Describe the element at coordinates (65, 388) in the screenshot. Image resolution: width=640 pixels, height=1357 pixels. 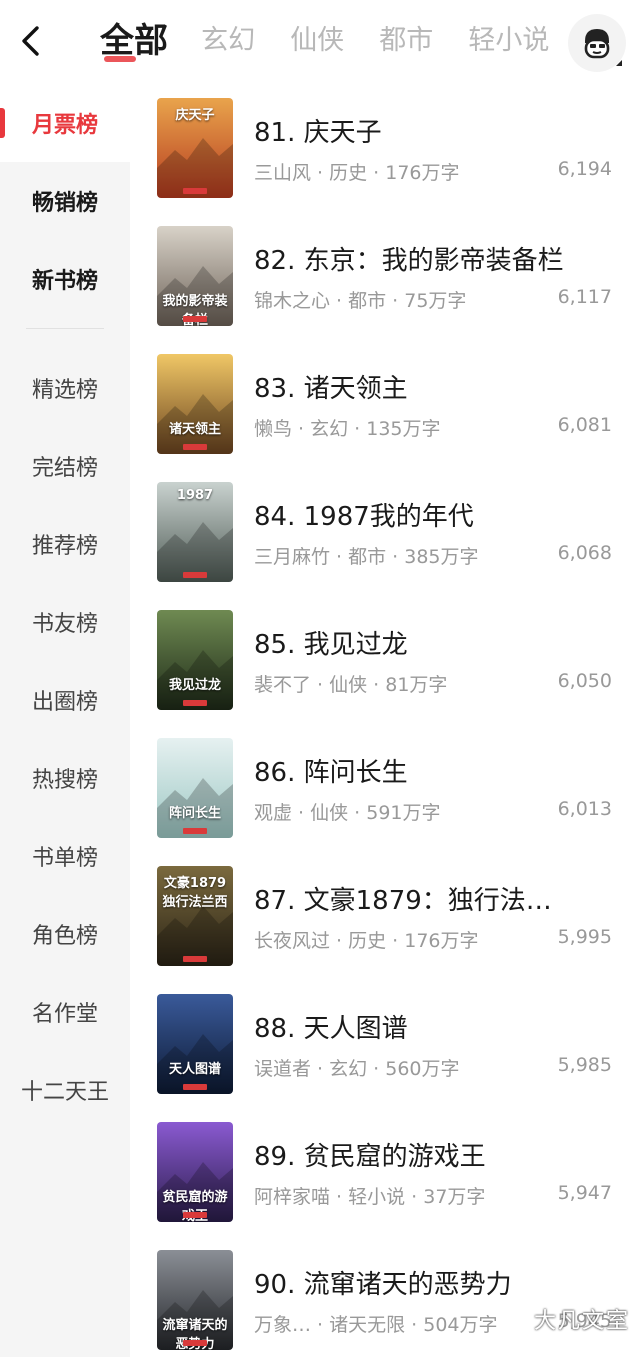
I see `sidebar-item-featured: 精选榜` at that location.